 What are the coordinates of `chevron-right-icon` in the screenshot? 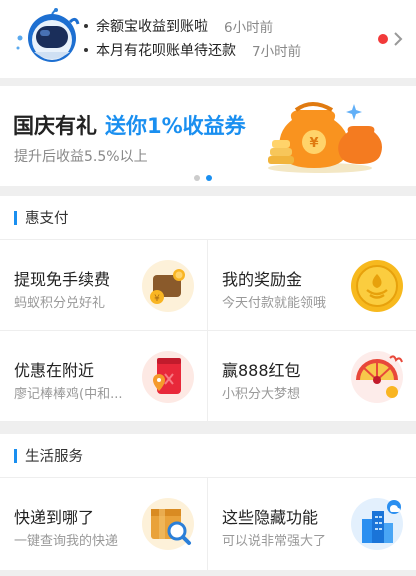 It's located at (398, 39).